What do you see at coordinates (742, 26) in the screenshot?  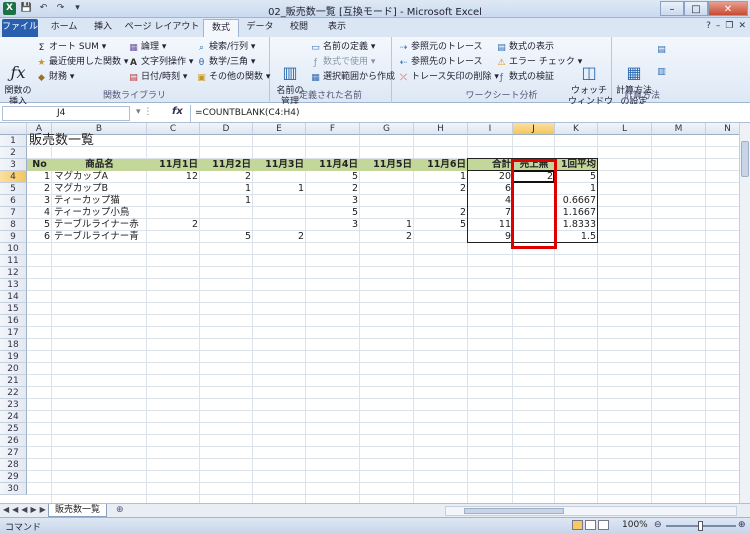 I see `close-workbook-icon: ✕` at bounding box center [742, 26].